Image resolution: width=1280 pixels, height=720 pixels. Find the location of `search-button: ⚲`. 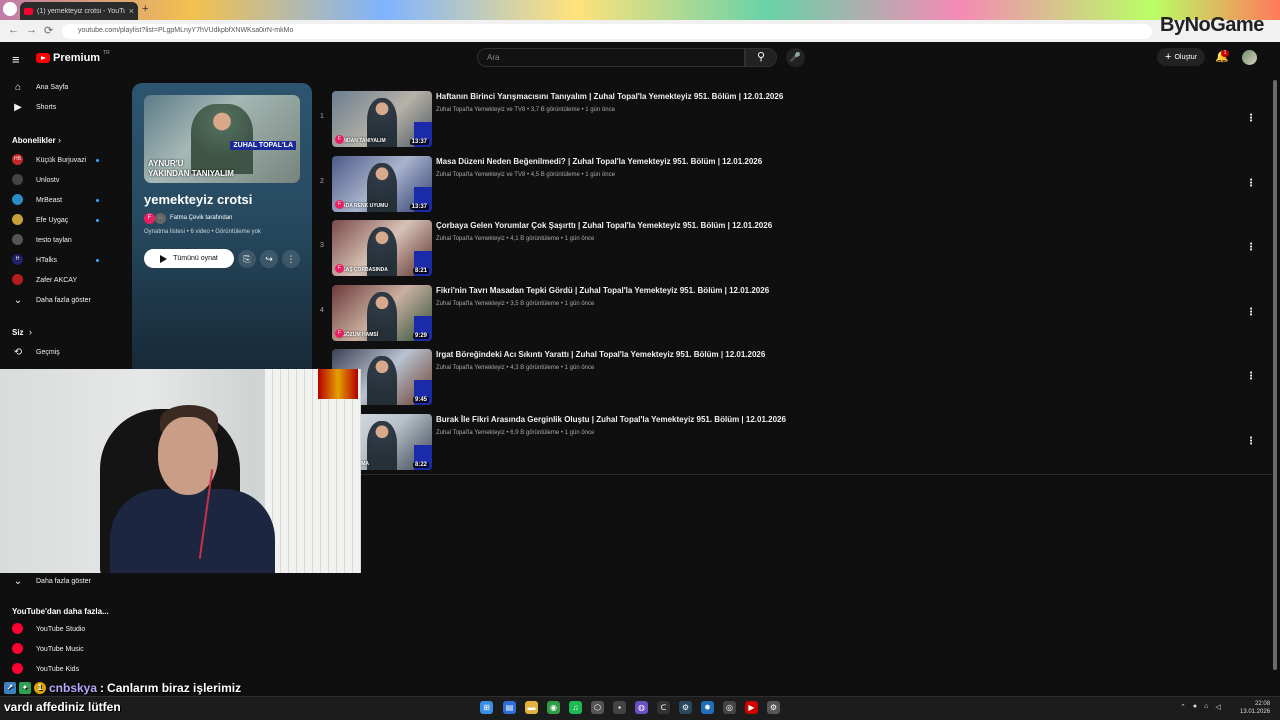

search-button: ⚲ is located at coordinates (761, 57).